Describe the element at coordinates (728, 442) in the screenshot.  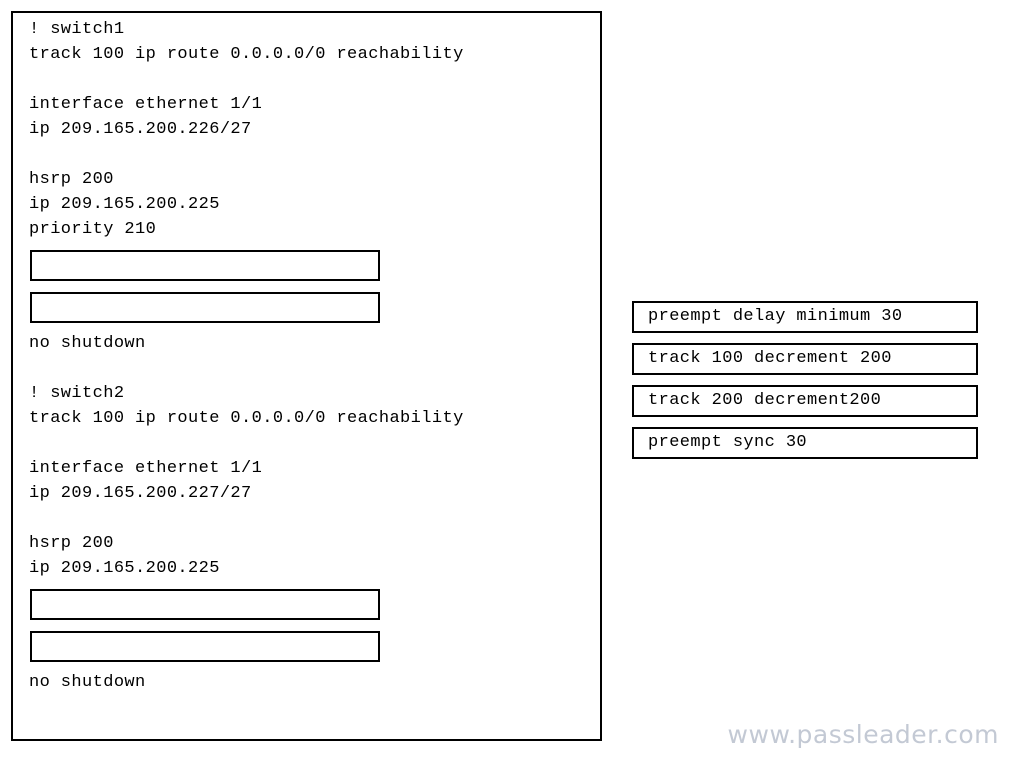
I see `draggable-option-label: preempt sync 30` at that location.